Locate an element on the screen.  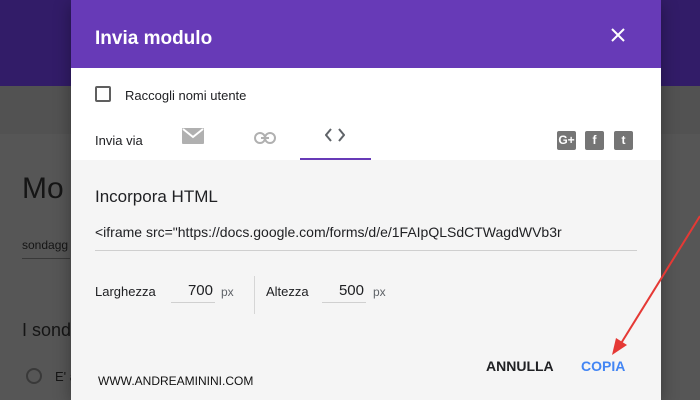
height-label: Altezza is located at coordinates (287, 291).